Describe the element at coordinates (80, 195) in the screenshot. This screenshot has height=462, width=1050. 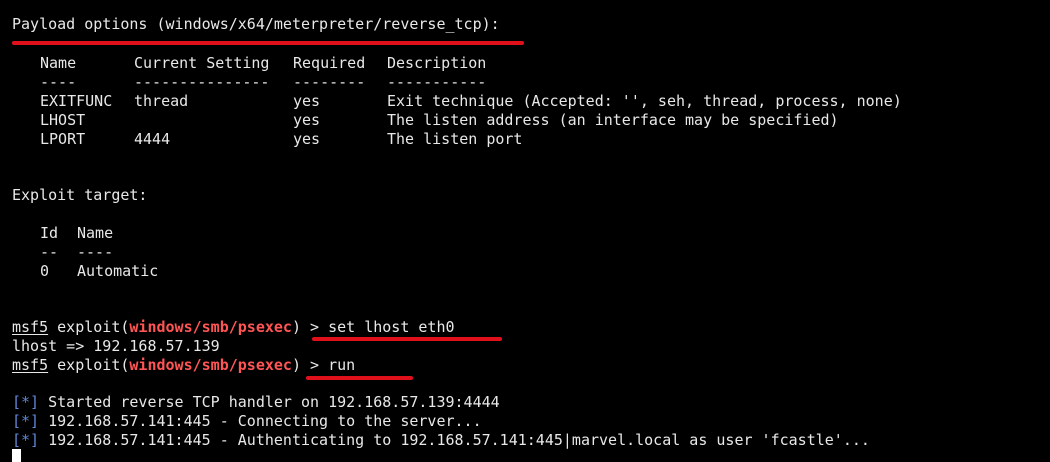
I see `exploit-target-heading: Exploit target:` at that location.